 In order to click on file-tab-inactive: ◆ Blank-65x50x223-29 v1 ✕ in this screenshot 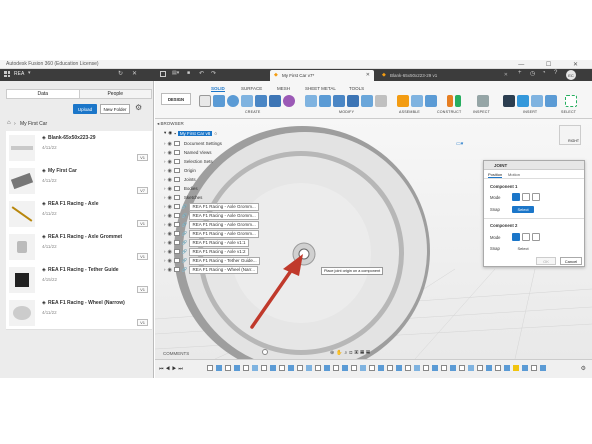, I will do `click(445, 75)`.